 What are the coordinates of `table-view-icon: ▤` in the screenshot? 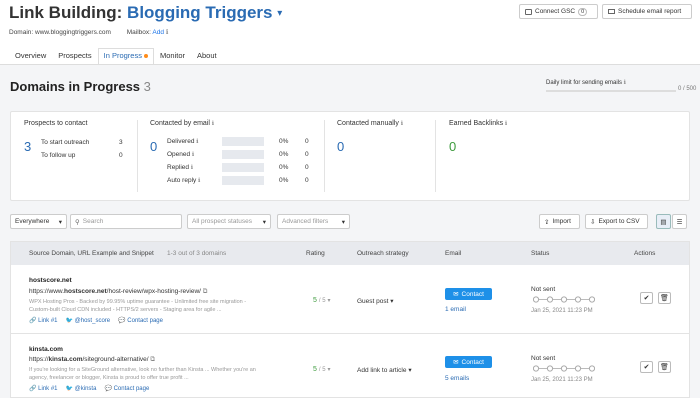 It's located at (663, 222).